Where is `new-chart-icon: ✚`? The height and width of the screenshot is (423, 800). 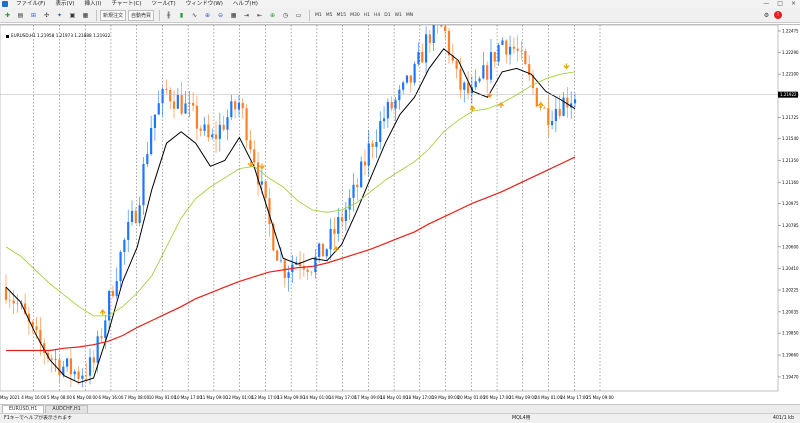
new-chart-icon: ✚ is located at coordinates (7, 15).